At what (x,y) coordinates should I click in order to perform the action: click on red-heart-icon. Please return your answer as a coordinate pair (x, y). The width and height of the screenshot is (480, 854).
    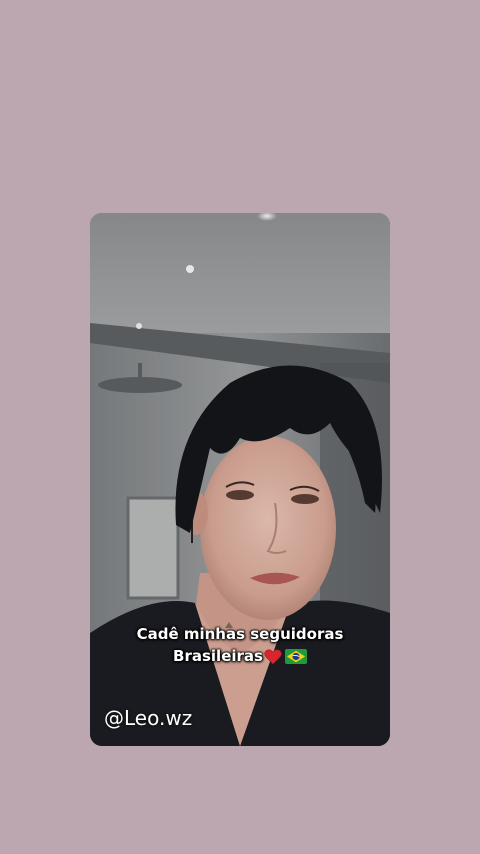
    Looking at the image, I should click on (273, 656).